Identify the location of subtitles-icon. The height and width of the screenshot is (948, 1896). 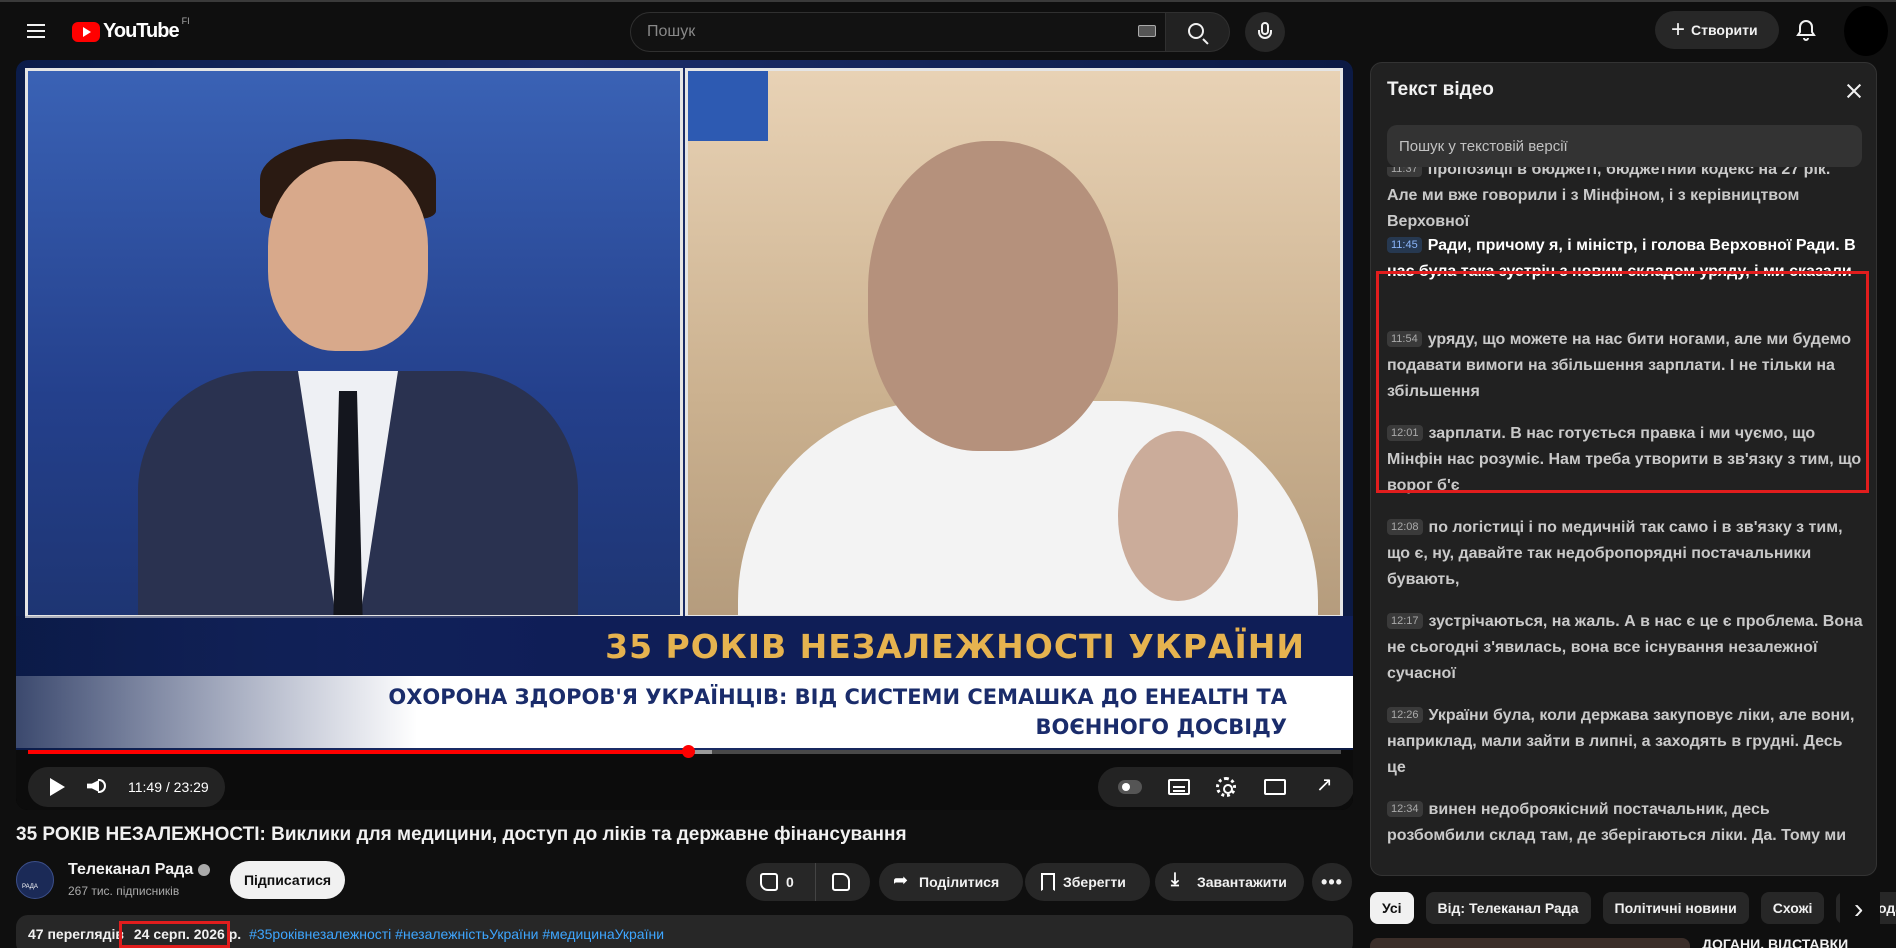
(1179, 787).